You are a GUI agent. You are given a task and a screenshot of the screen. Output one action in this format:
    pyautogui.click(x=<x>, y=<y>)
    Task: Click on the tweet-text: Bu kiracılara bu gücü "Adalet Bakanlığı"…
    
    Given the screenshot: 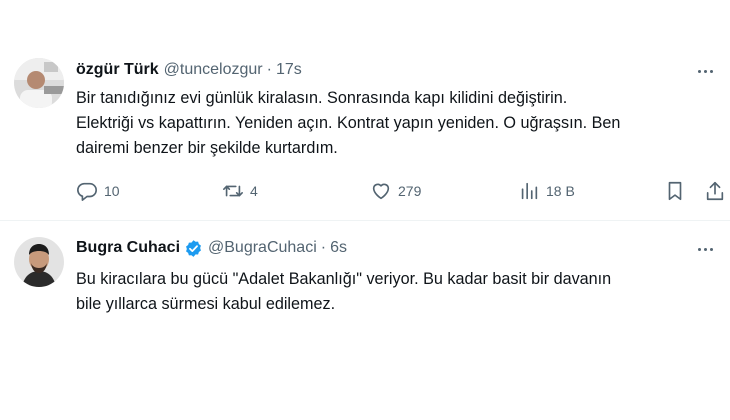 What is the action you would take?
    pyautogui.click(x=344, y=291)
    